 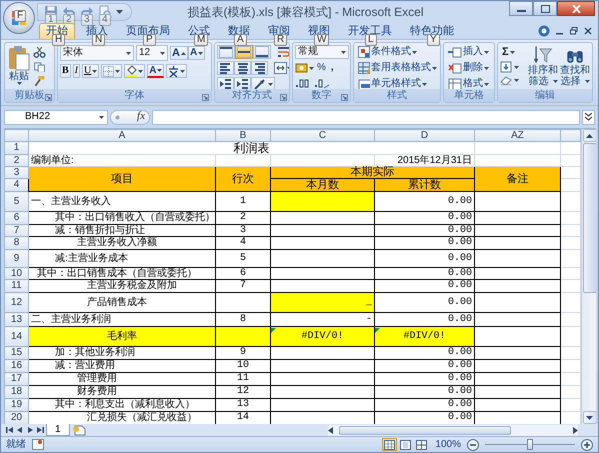 I want to click on header-cell: 累计数, so click(x=424, y=185).